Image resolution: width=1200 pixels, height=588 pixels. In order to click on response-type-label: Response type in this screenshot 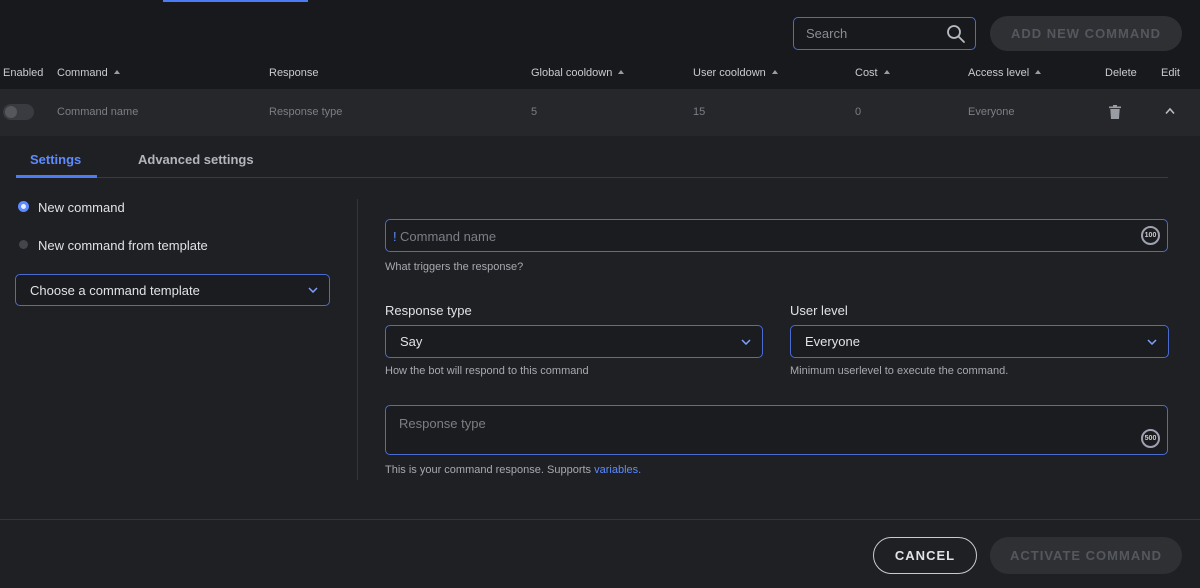, I will do `click(428, 310)`.